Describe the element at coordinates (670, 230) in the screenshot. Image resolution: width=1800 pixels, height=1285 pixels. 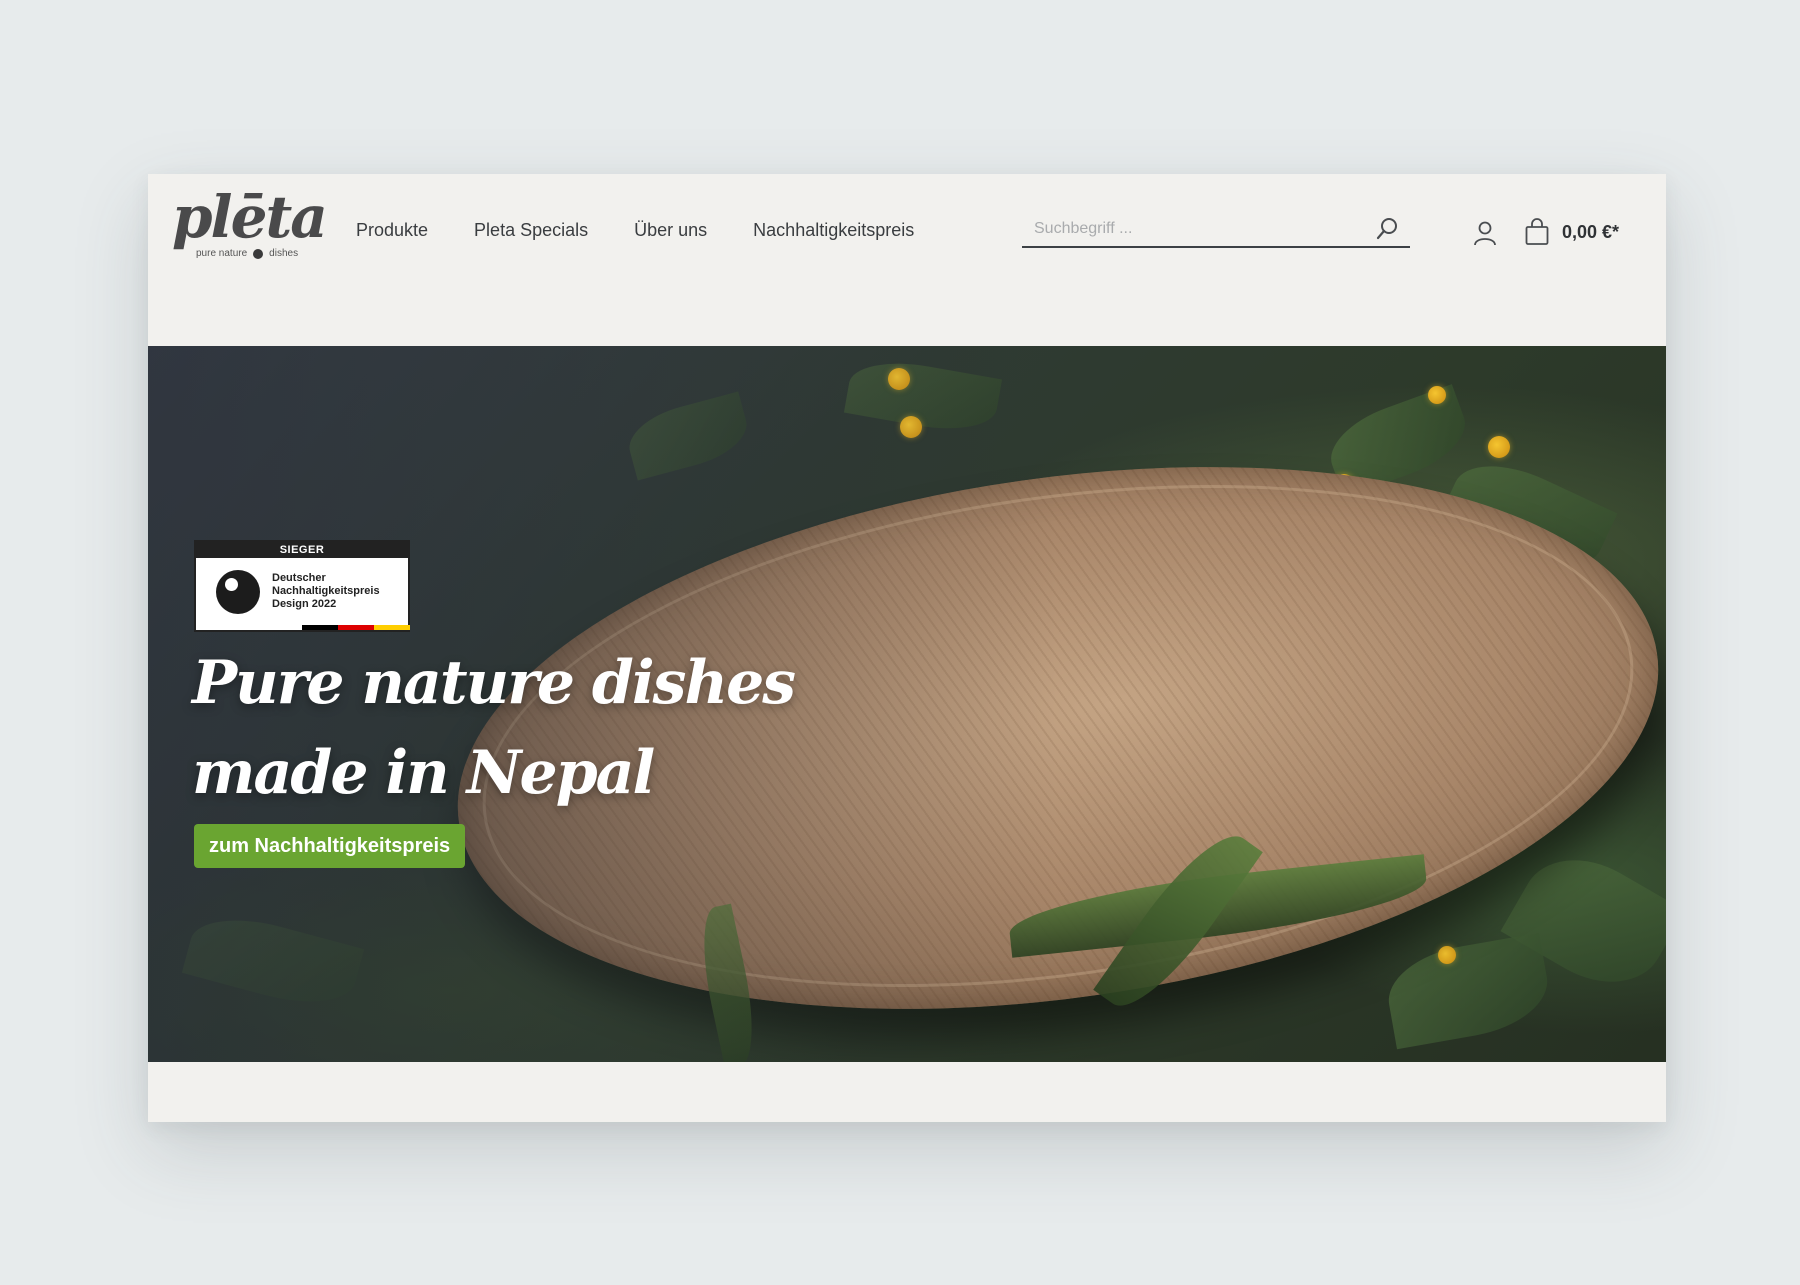
I see `nav-item-ueber-uns: Über uns` at that location.